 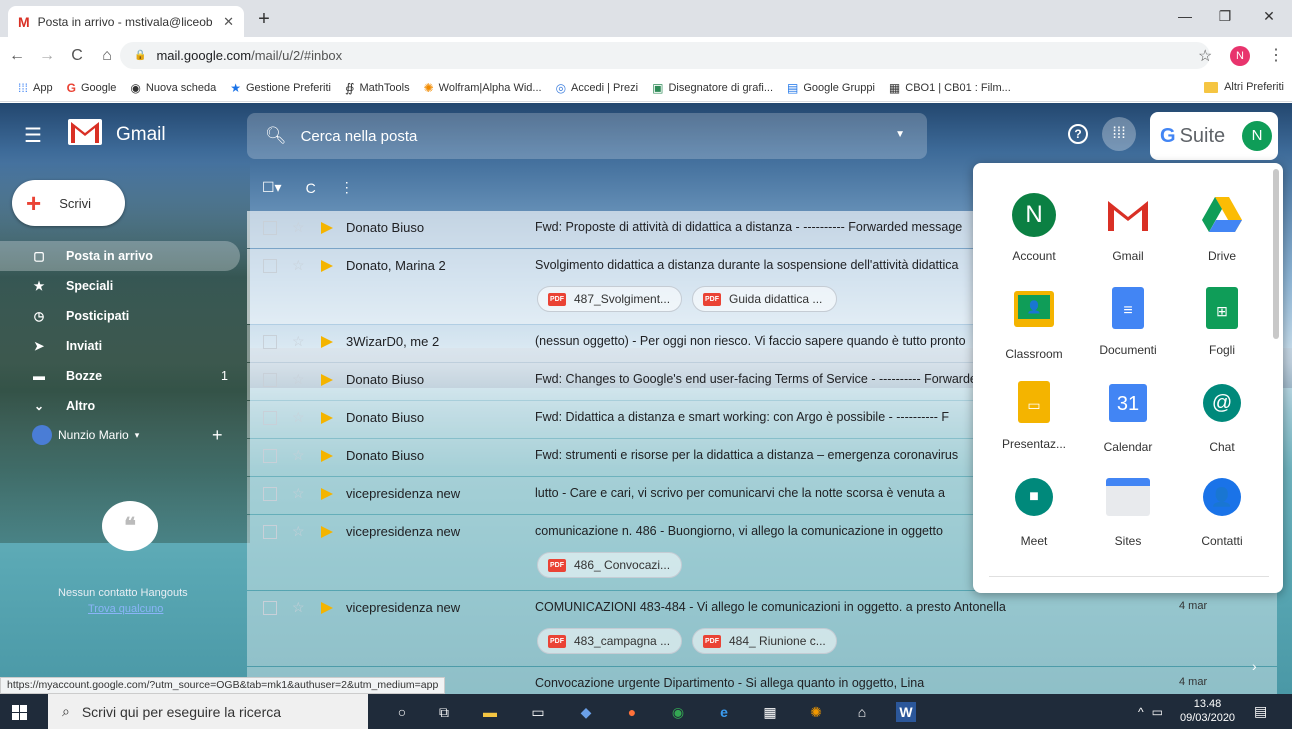 I want to click on apps-panel-scrollbar, so click(x=1276, y=254).